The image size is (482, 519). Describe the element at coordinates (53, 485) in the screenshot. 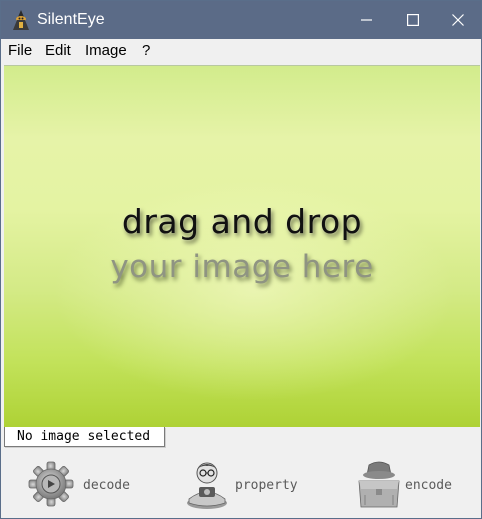

I see `decode-gear-icon` at that location.